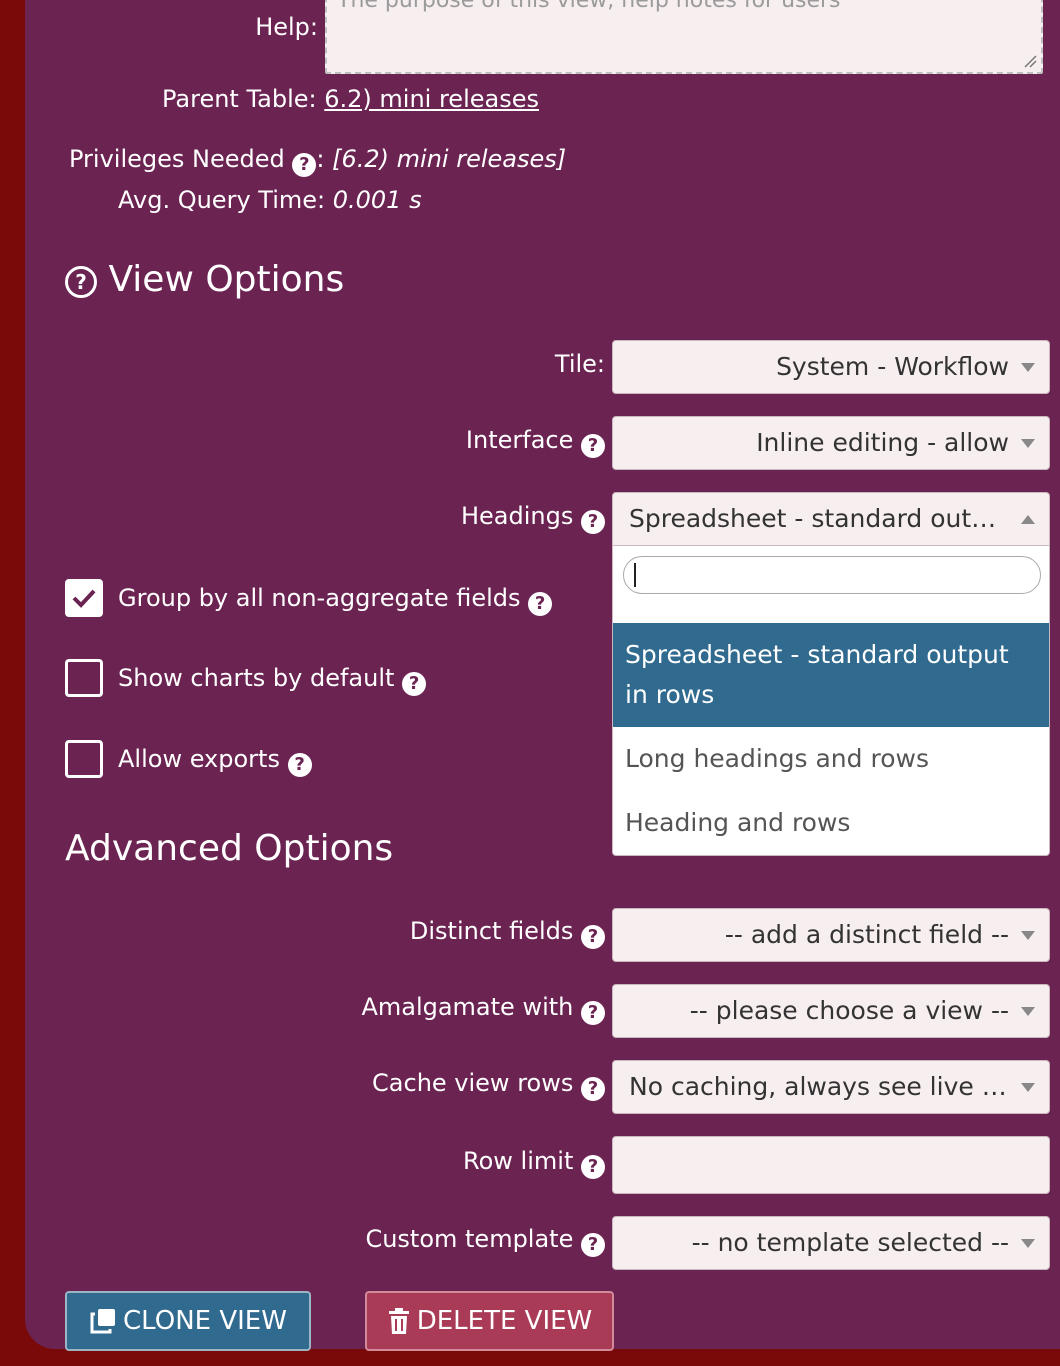 This screenshot has width=1060, height=1366. What do you see at coordinates (831, 823) in the screenshot?
I see `headings-option: Heading and rows` at bounding box center [831, 823].